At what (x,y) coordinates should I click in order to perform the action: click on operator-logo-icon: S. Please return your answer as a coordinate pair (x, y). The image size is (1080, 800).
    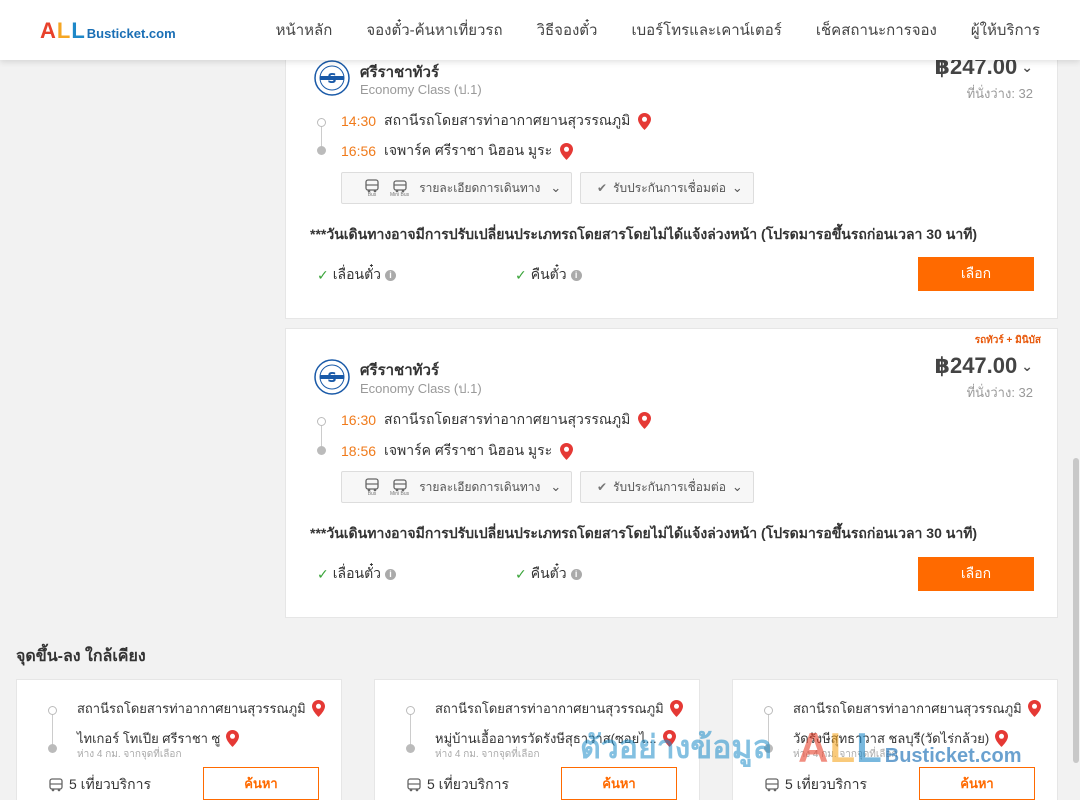
    Looking at the image, I should click on (332, 78).